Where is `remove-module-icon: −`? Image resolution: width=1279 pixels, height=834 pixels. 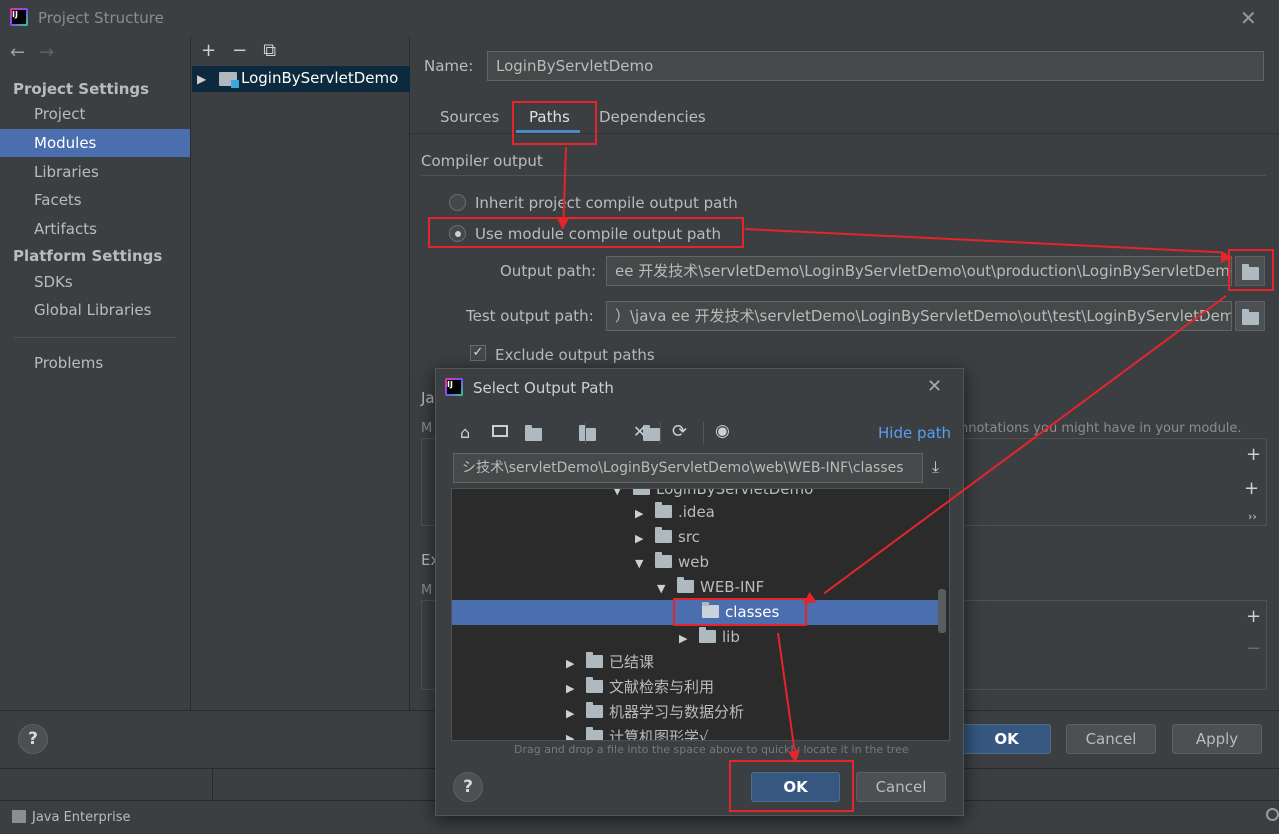
remove-module-icon: − is located at coordinates (239, 50).